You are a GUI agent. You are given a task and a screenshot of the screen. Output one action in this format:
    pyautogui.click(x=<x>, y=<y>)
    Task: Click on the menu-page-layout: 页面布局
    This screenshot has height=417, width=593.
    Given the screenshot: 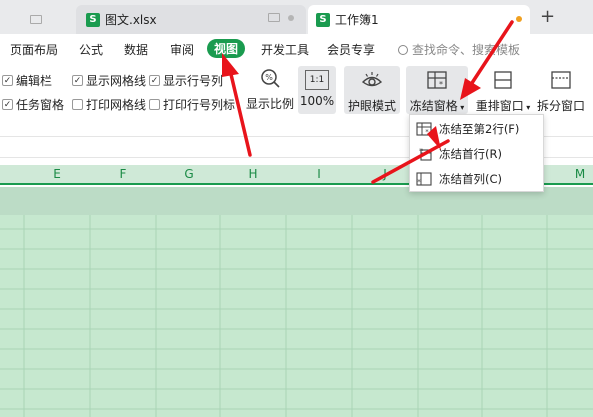 What is the action you would take?
    pyautogui.click(x=34, y=49)
    